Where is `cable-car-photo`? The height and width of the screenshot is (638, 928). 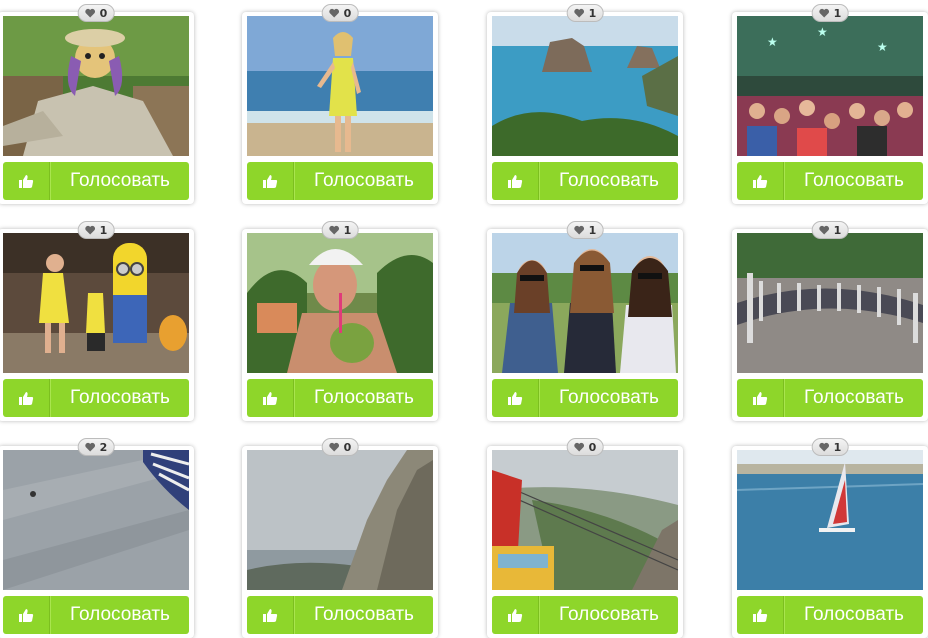
cable-car-photo is located at coordinates (585, 520).